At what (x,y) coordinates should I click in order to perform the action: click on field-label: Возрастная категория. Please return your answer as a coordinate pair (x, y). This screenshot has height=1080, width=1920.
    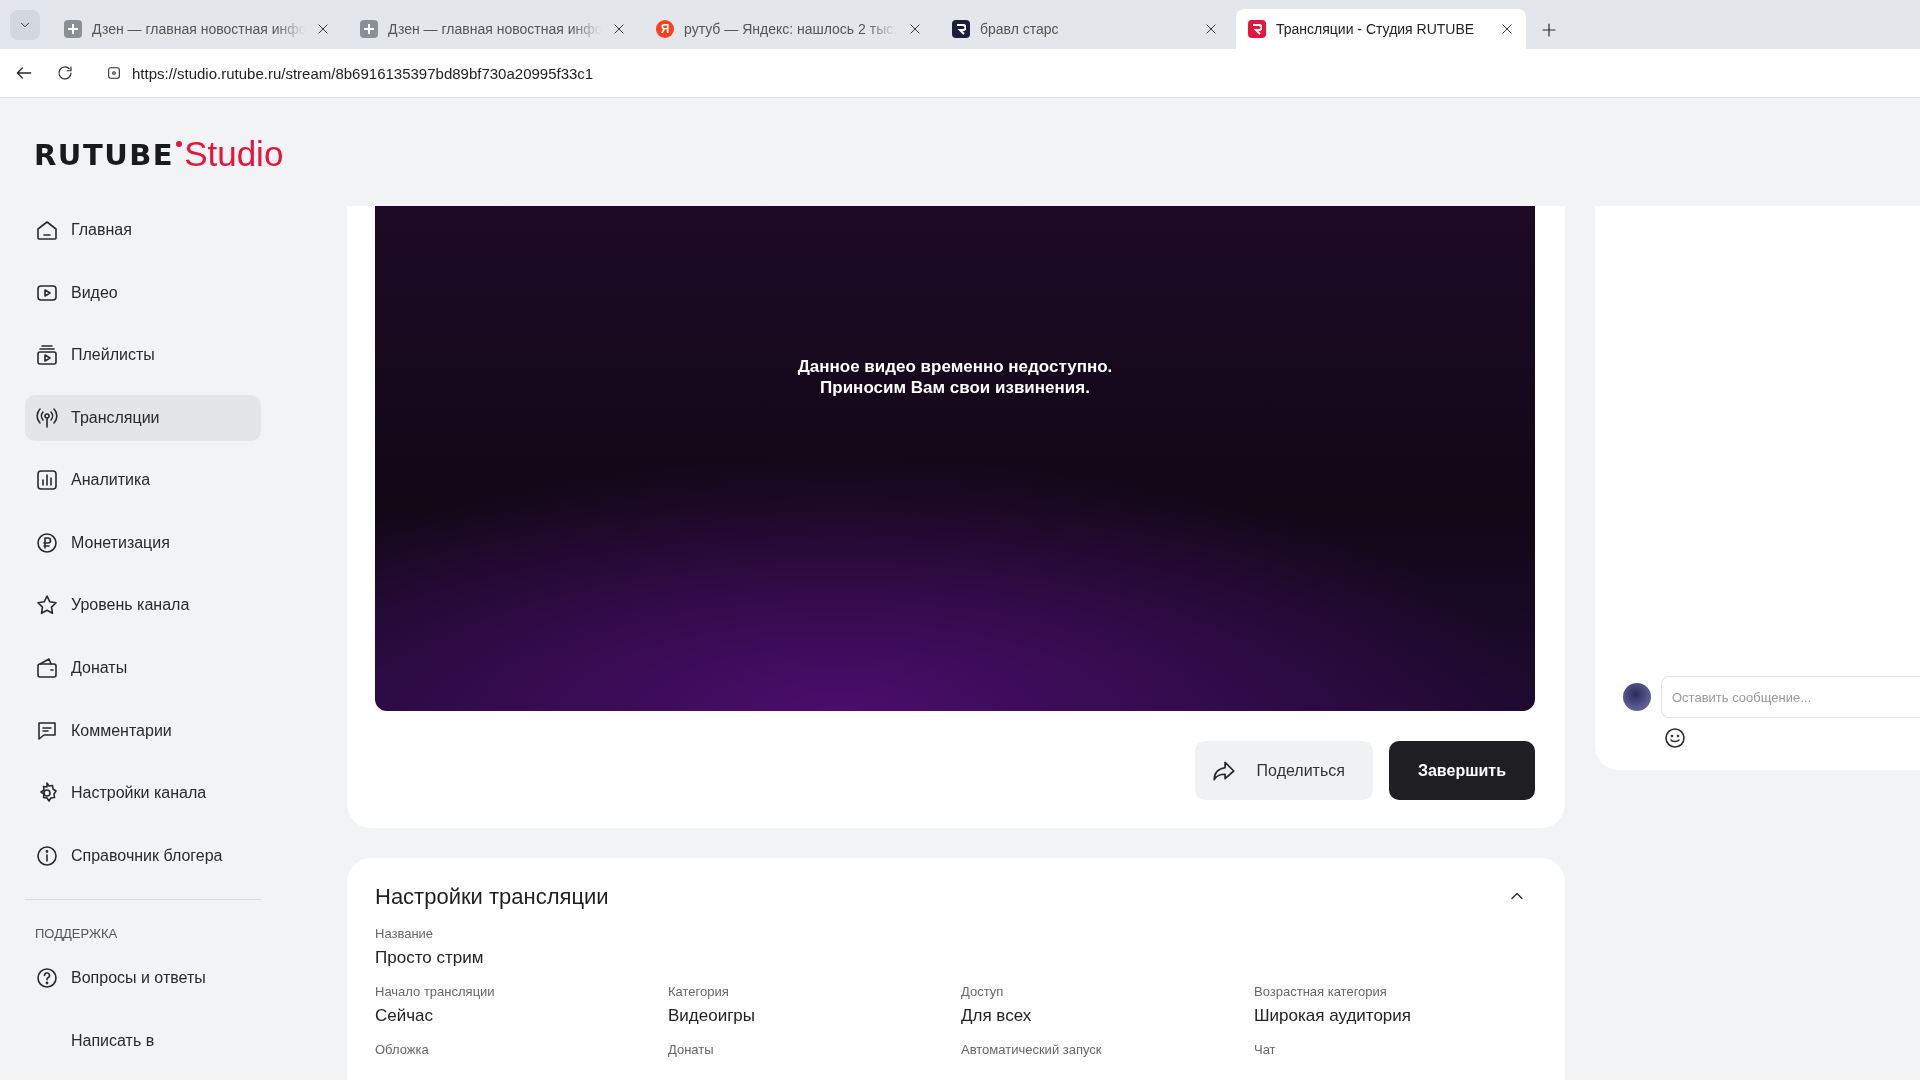
    Looking at the image, I should click on (1320, 991).